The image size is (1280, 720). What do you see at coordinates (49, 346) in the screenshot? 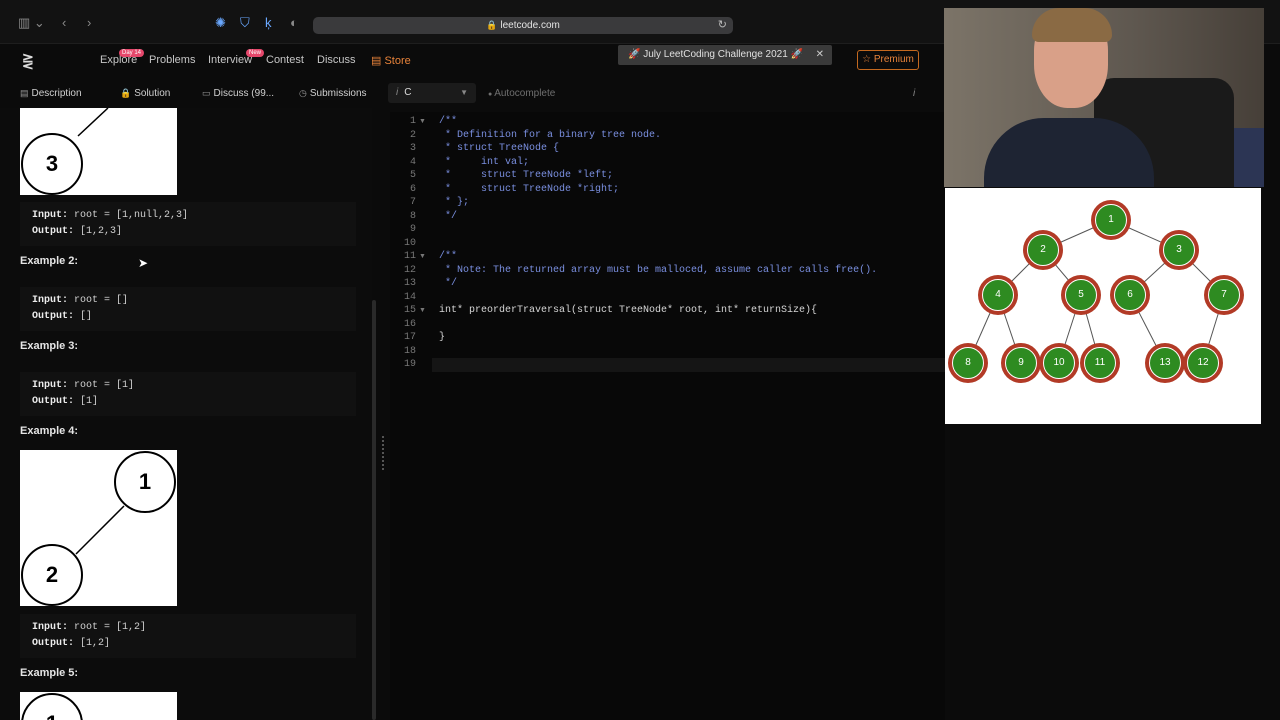
I see `example3-title: Example 3:` at bounding box center [49, 346].